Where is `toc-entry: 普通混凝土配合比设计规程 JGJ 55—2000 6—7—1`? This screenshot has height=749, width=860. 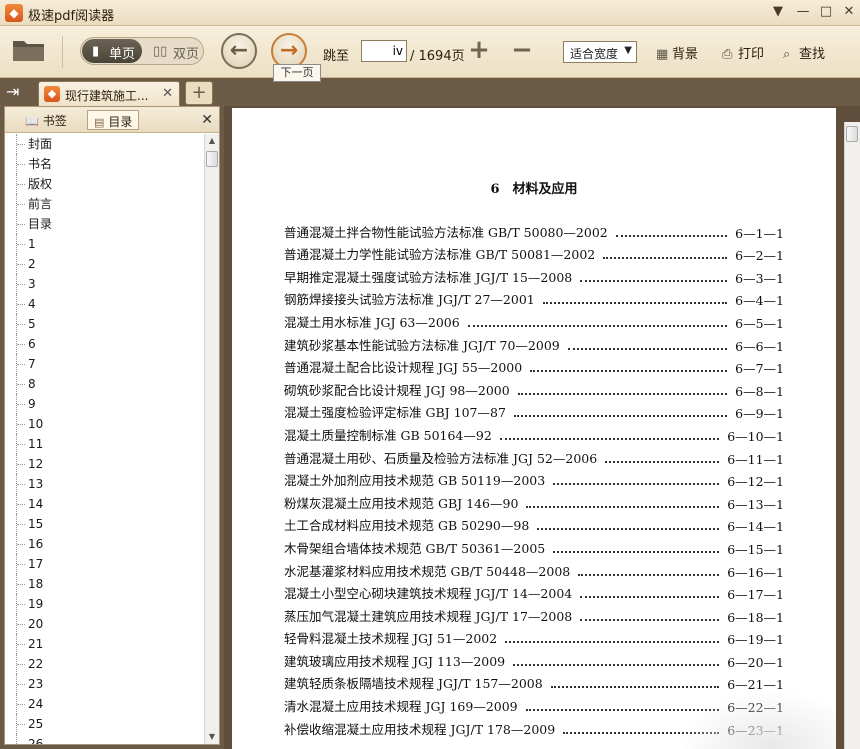
toc-entry: 普通混凝土配合比设计规程 JGJ 55—2000 6—7—1 is located at coordinates (534, 365).